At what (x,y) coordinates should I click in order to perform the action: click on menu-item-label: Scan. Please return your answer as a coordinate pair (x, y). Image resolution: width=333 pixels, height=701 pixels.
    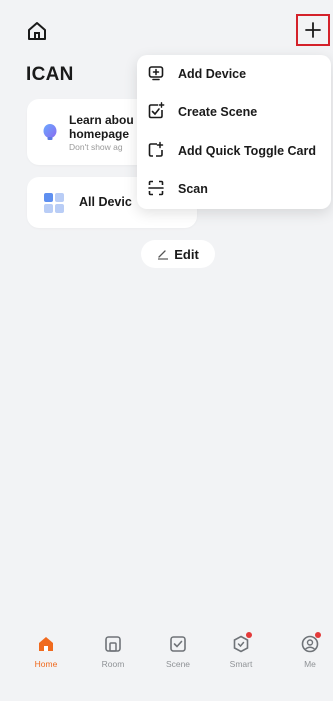
    Looking at the image, I should click on (193, 189).